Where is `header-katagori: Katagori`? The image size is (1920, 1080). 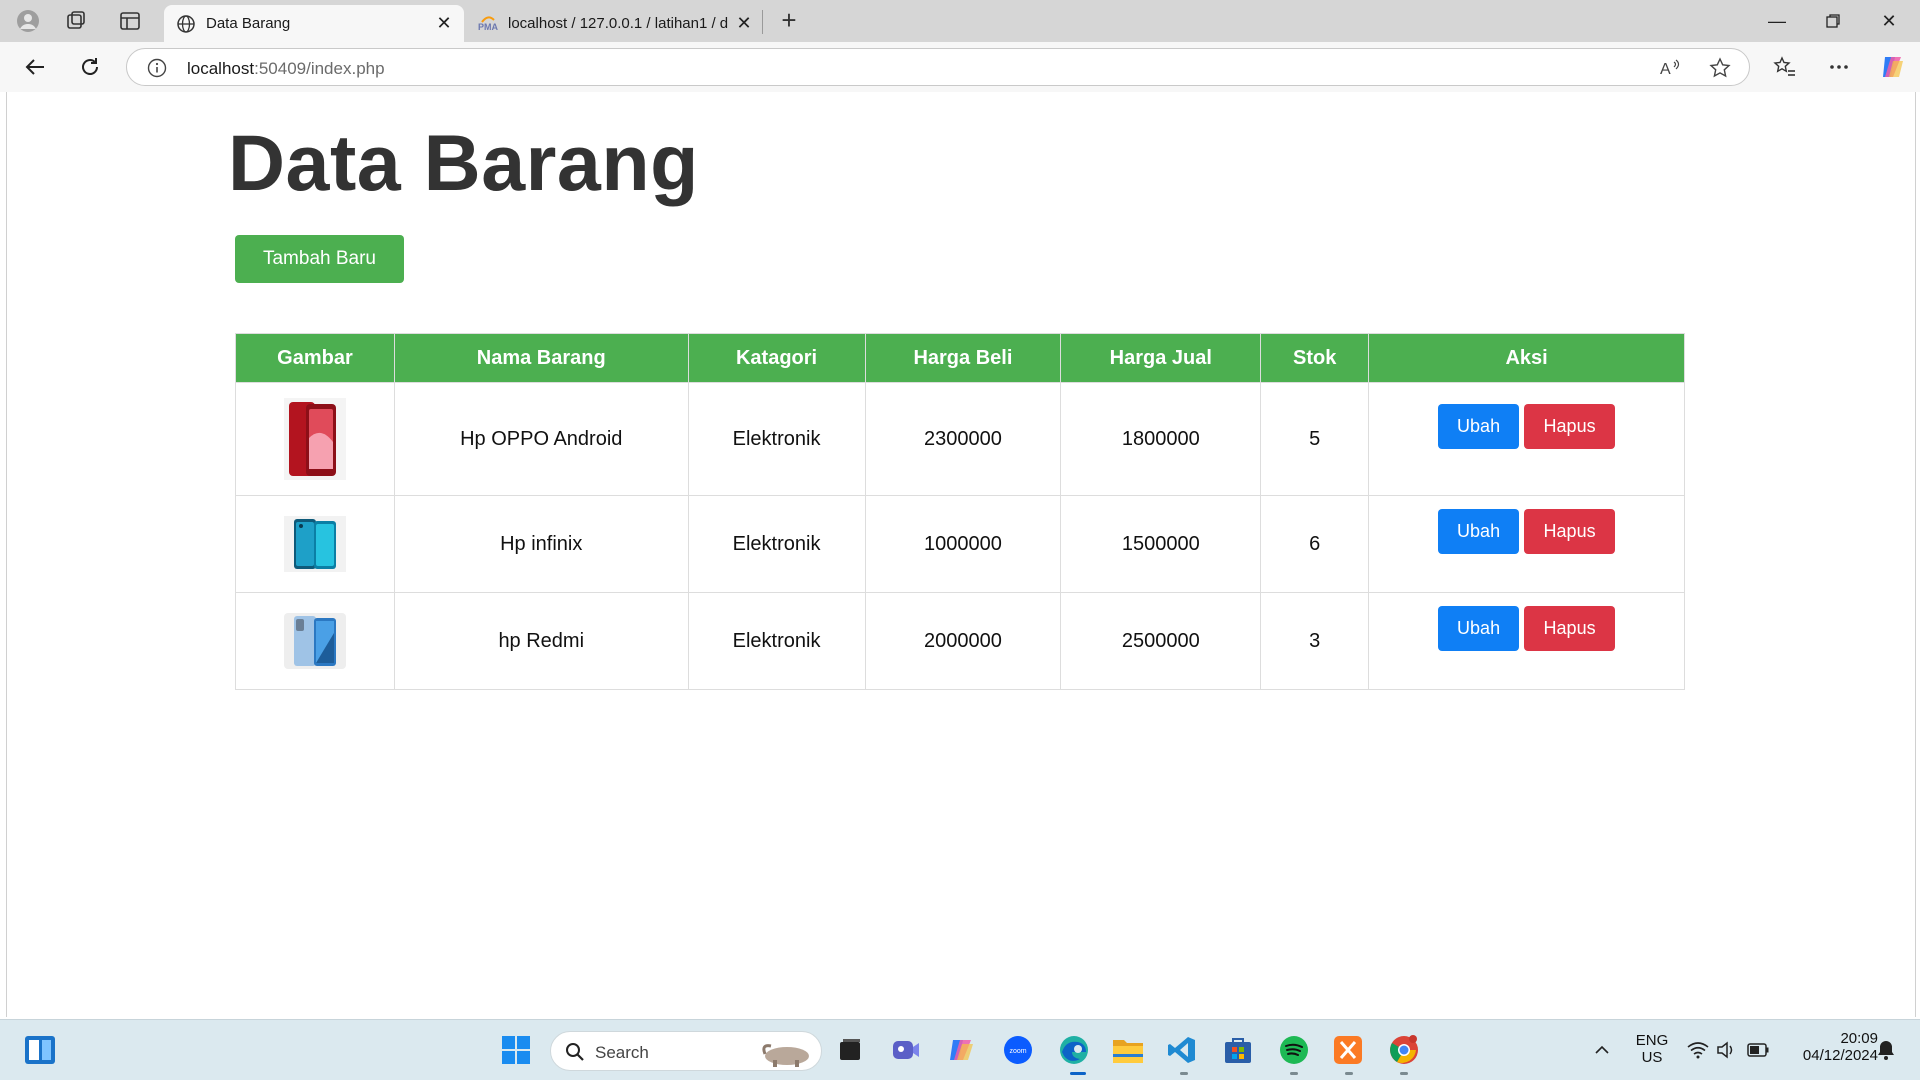
header-katagori: Katagori is located at coordinates (776, 358).